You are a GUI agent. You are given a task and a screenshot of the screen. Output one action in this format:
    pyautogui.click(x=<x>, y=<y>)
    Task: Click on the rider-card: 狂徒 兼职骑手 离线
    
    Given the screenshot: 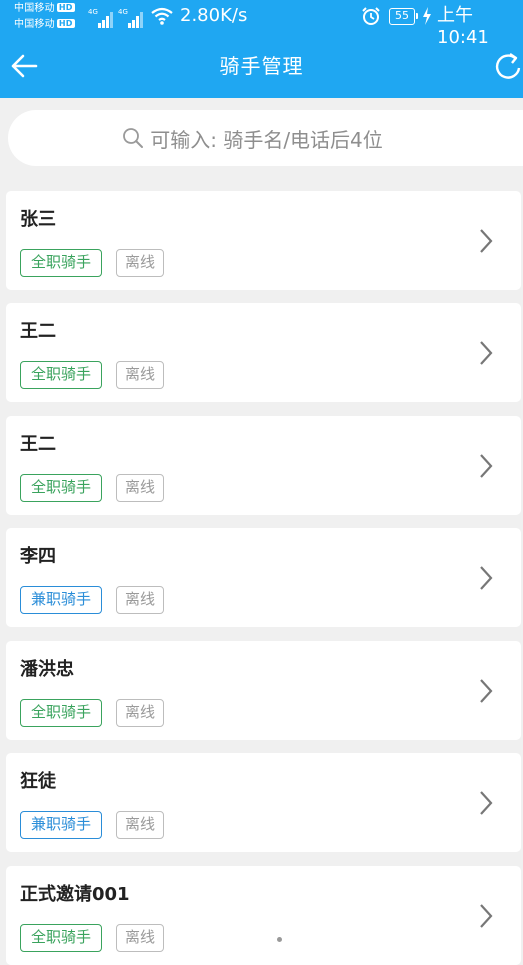 What is the action you would take?
    pyautogui.click(x=263, y=802)
    